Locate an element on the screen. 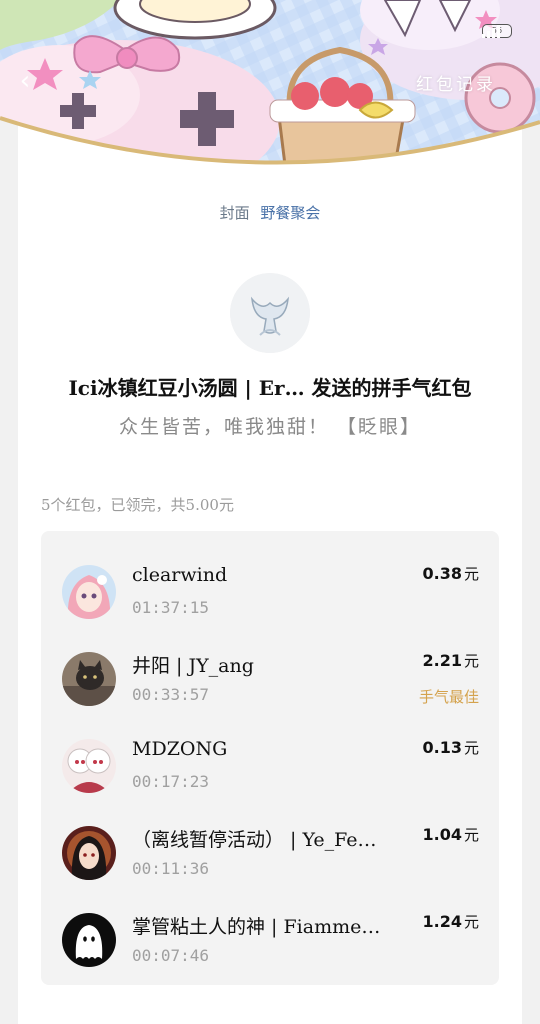 The image size is (540, 1024). recipient-name: 井阳 | JY_ang is located at coordinates (193, 666).